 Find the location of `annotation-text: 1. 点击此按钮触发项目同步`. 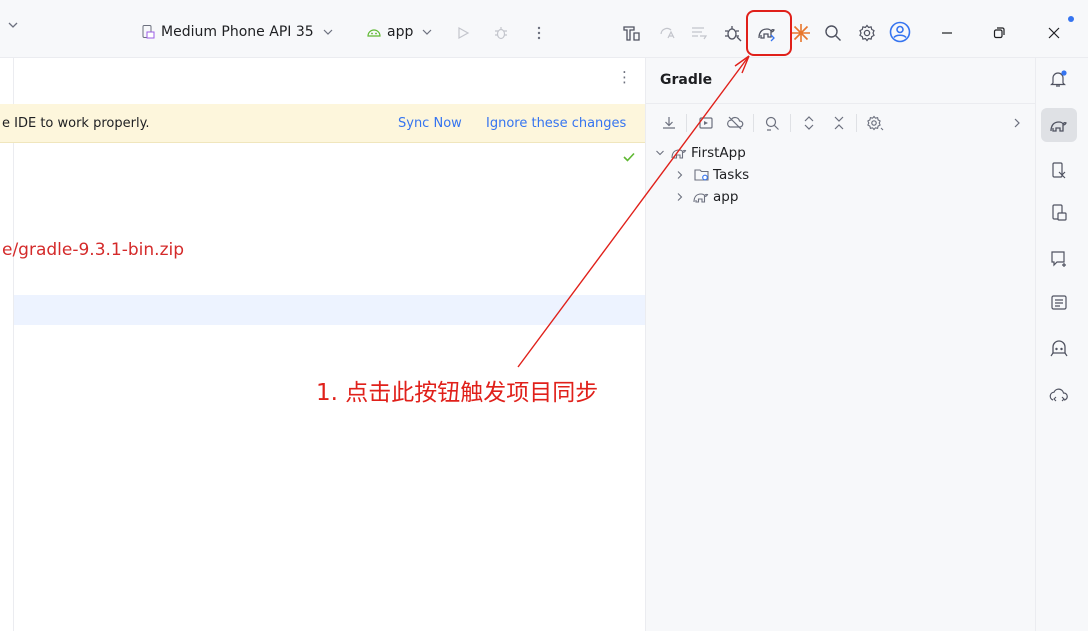

annotation-text: 1. 点击此按钮触发项目同步 is located at coordinates (457, 393).